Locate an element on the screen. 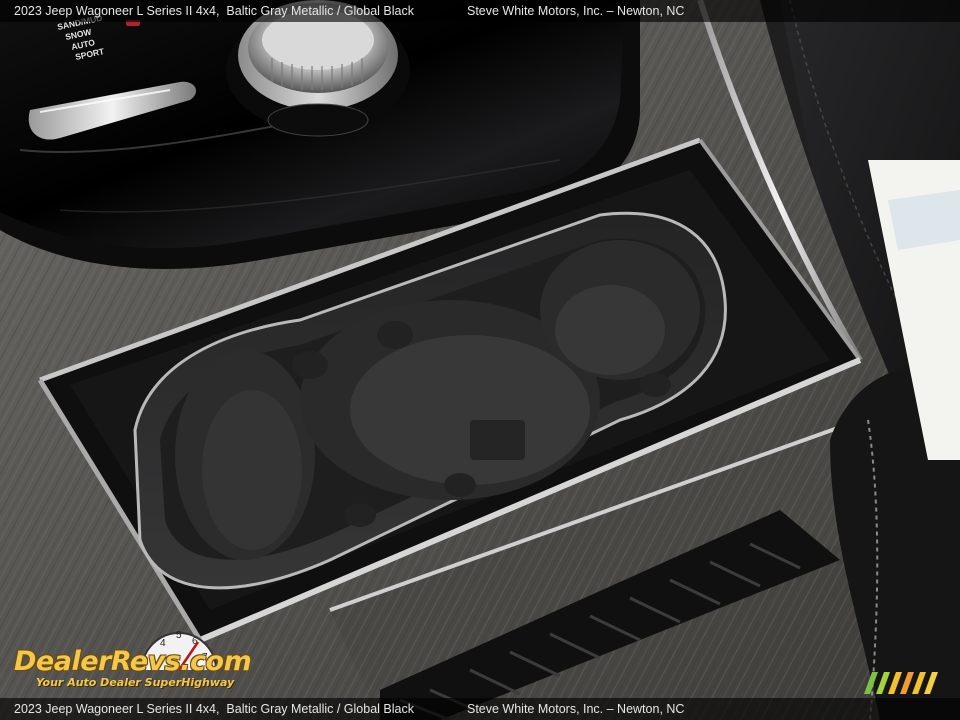 The image size is (960, 720). caption-color-bottom: Baltic Gray Metallic / Global Black is located at coordinates (320, 709).